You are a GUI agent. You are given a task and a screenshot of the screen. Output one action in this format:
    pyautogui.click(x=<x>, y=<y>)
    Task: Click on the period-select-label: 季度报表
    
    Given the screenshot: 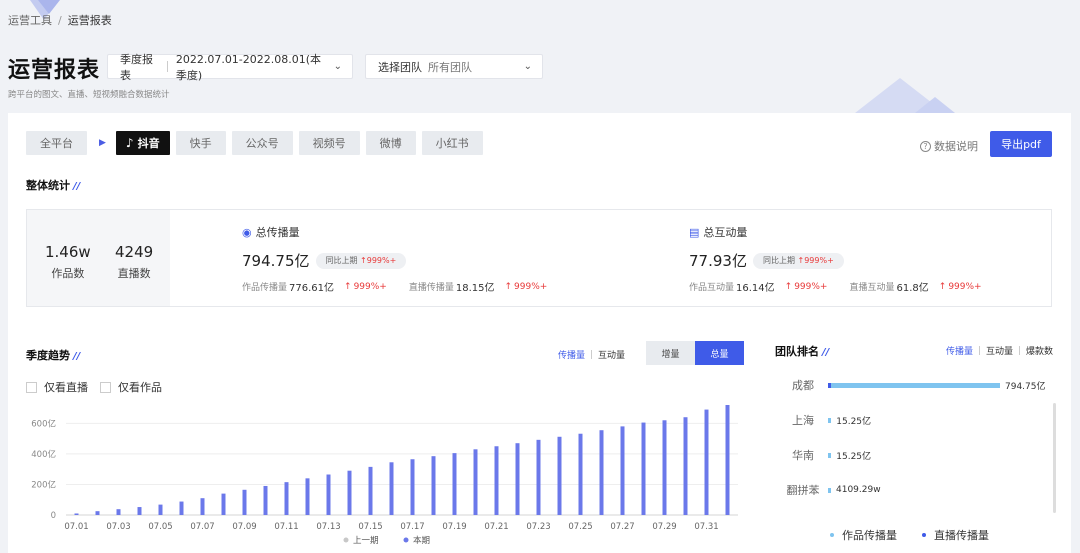 What is the action you would take?
    pyautogui.click(x=136, y=67)
    